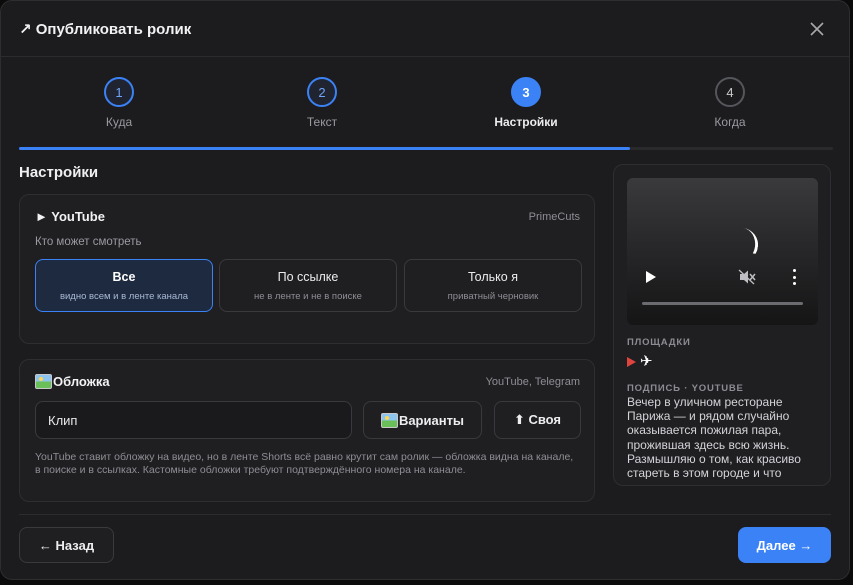 This screenshot has height=585, width=853. What do you see at coordinates (124, 276) in the screenshot?
I see `option-title: Все` at bounding box center [124, 276].